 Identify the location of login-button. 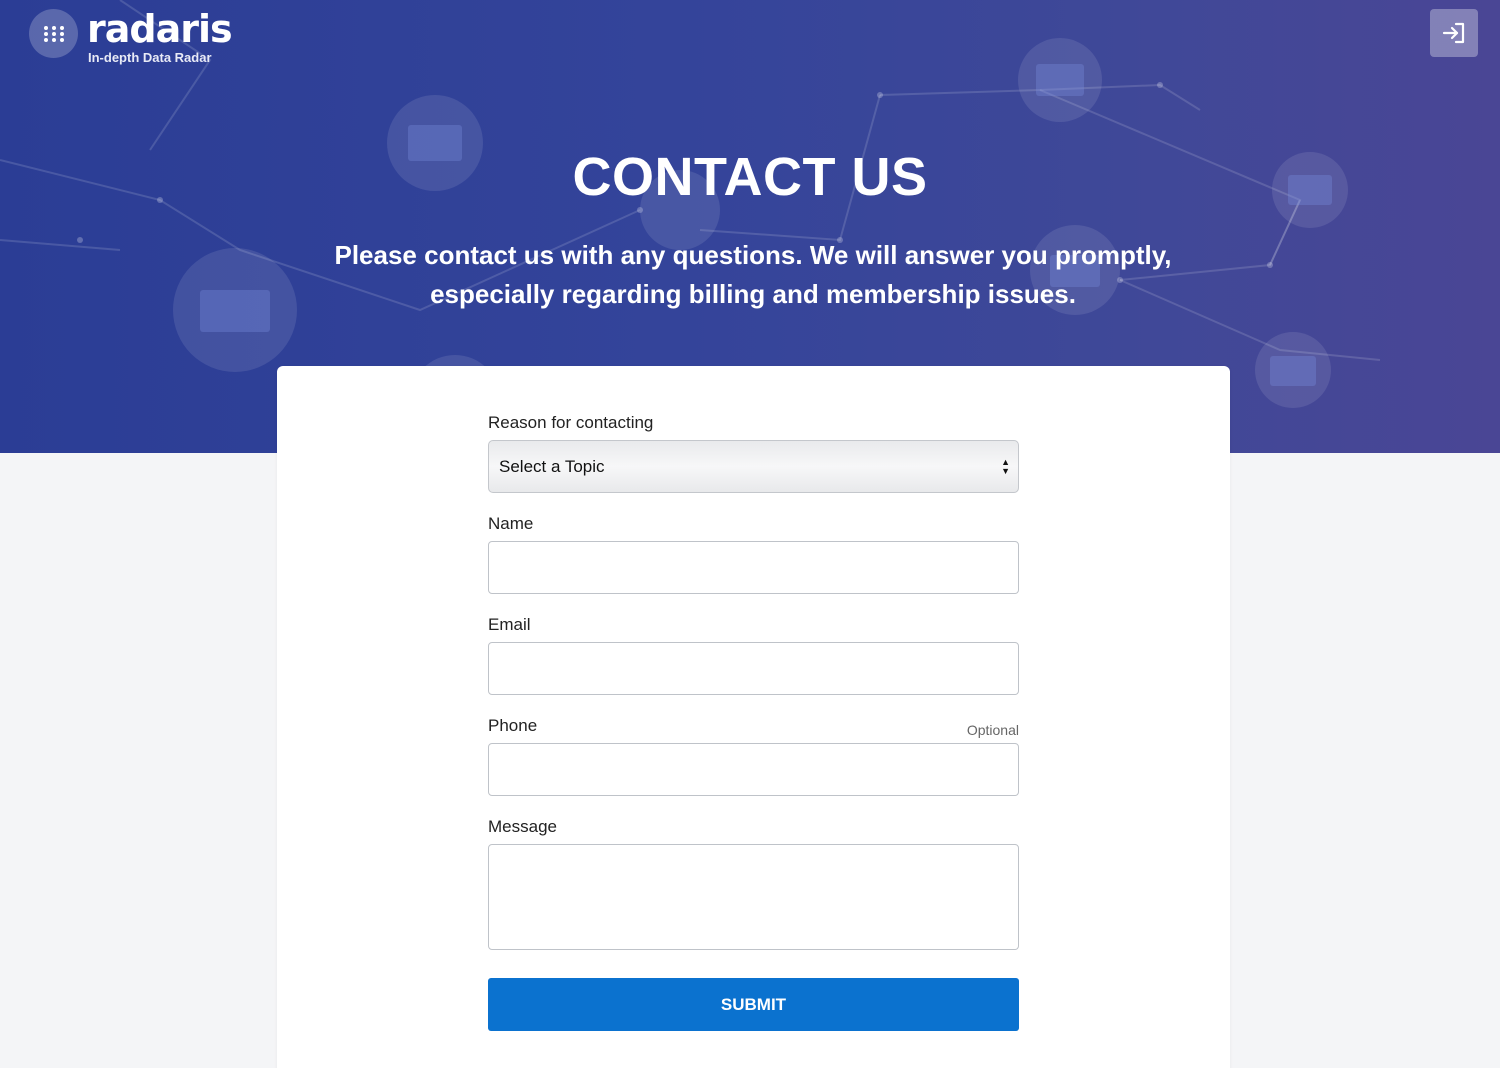
(1454, 33).